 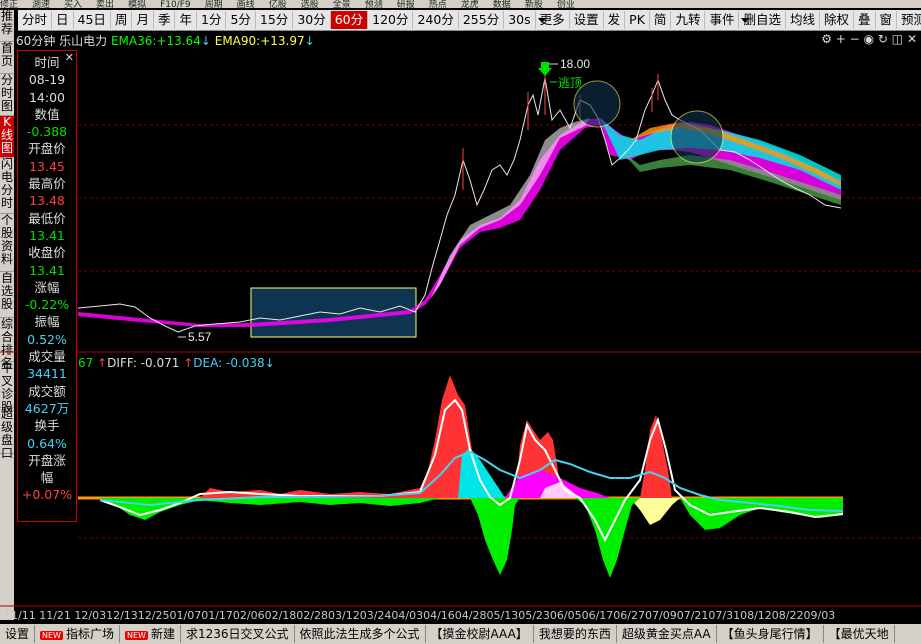 I want to click on info-value: 0.52%, so click(x=47, y=339).